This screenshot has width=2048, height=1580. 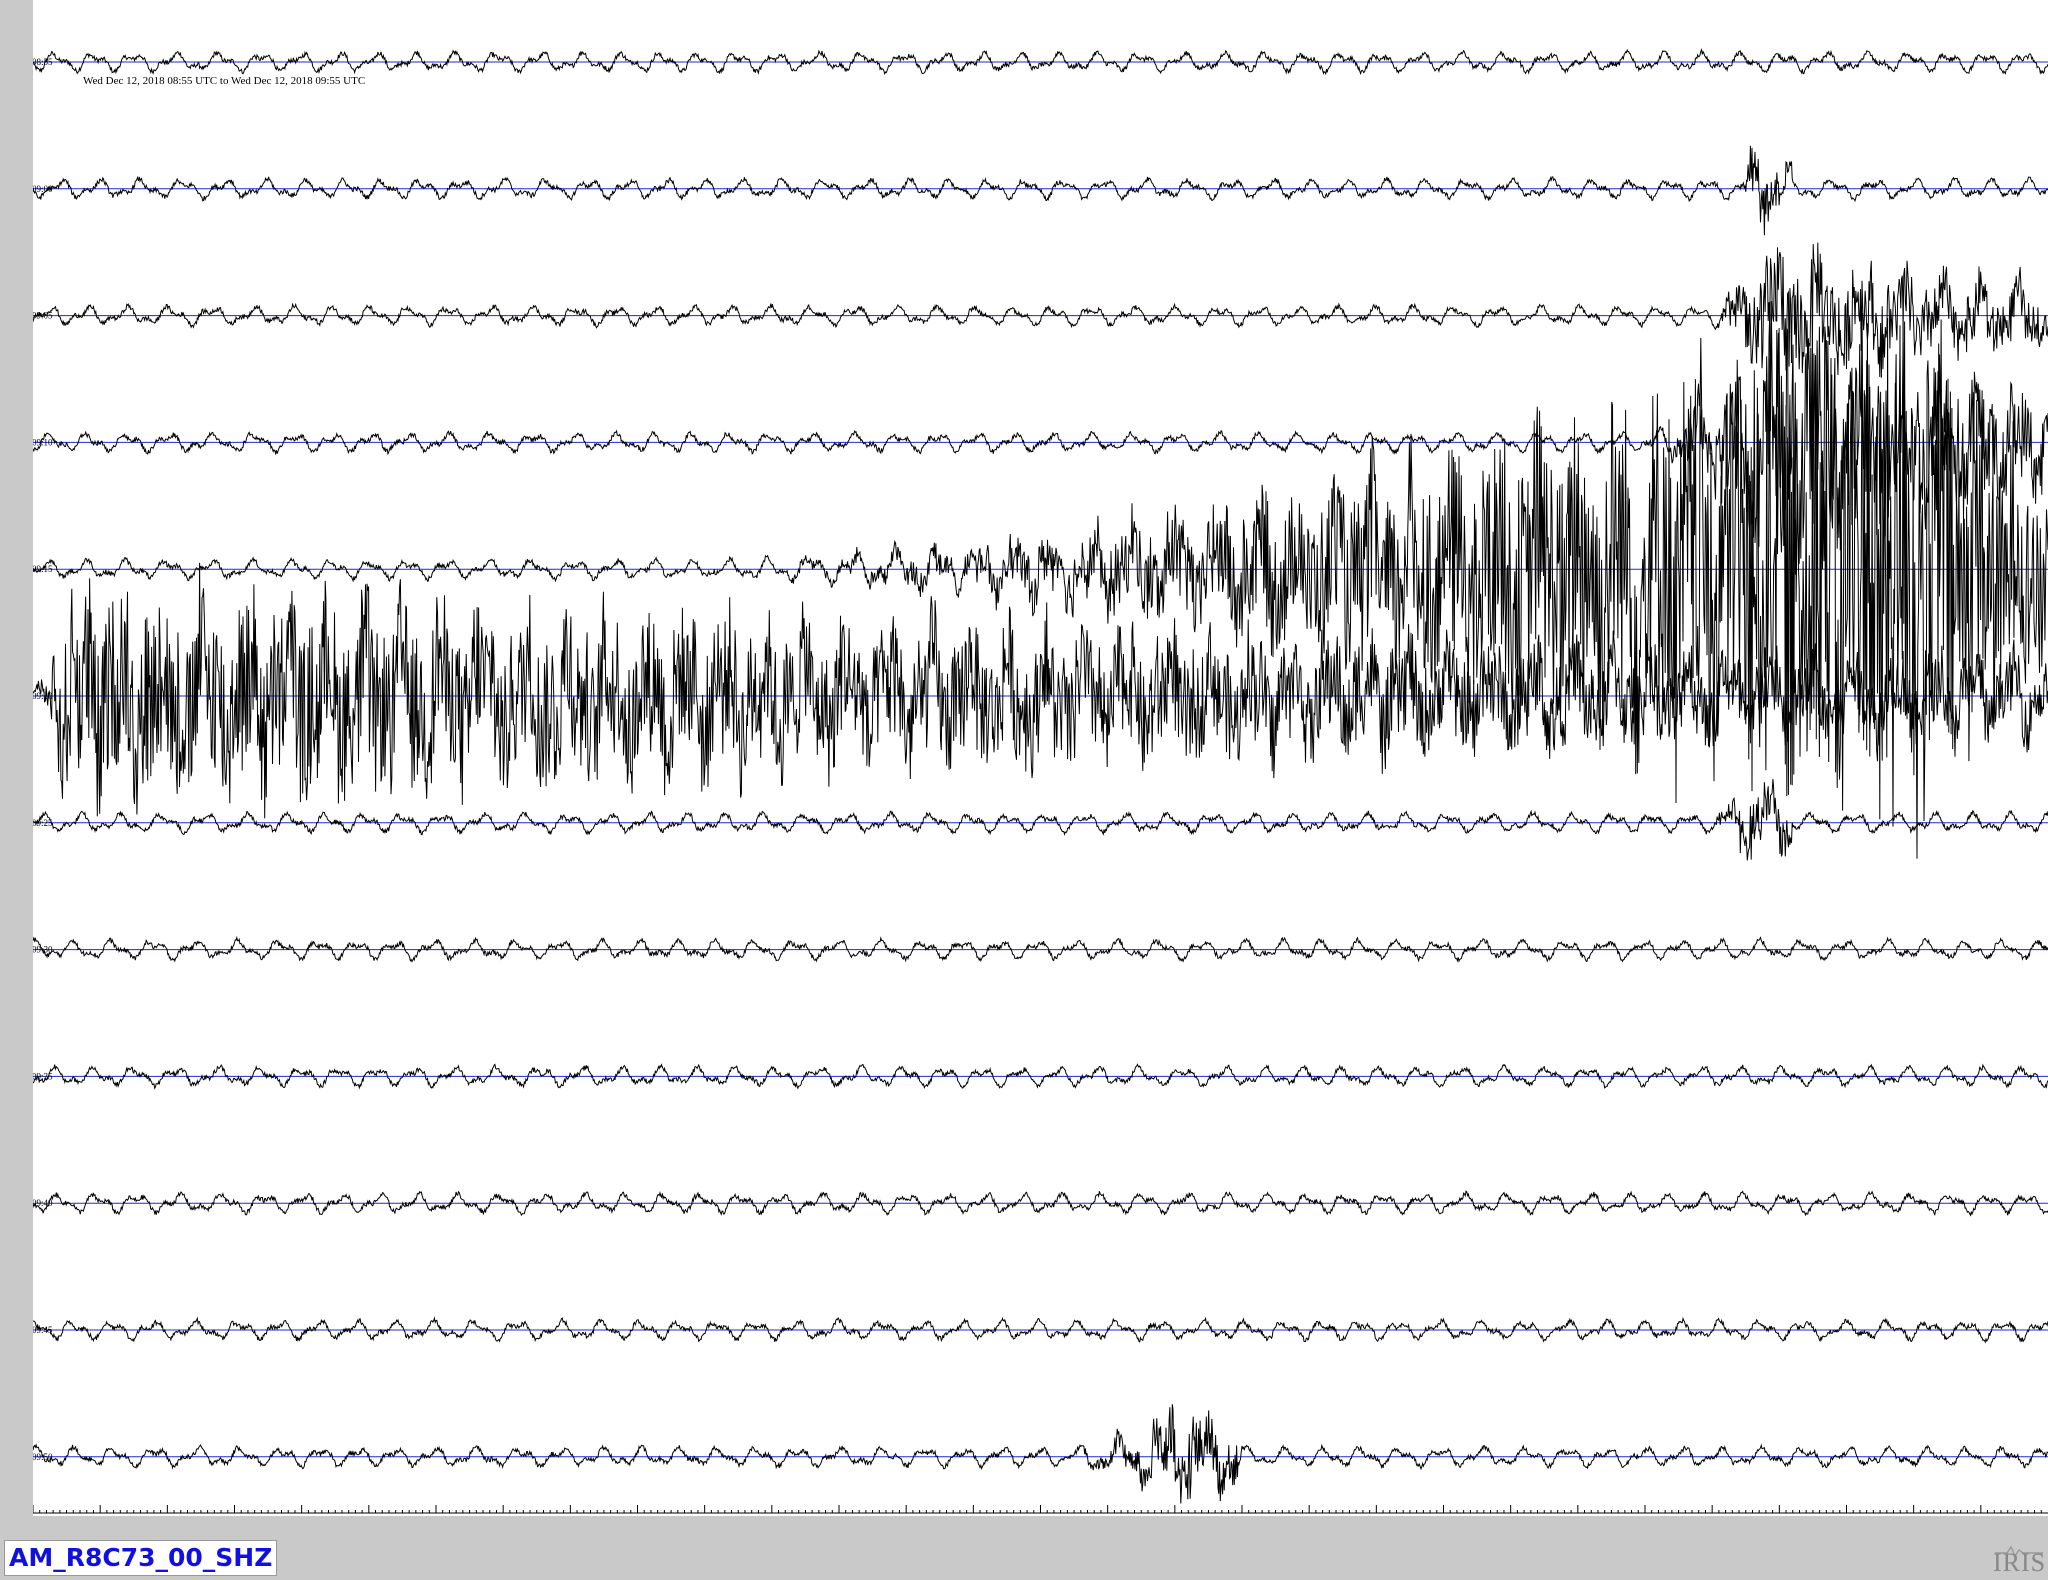 What do you see at coordinates (43, 950) in the screenshot?
I see `row-label: 09:30` at bounding box center [43, 950].